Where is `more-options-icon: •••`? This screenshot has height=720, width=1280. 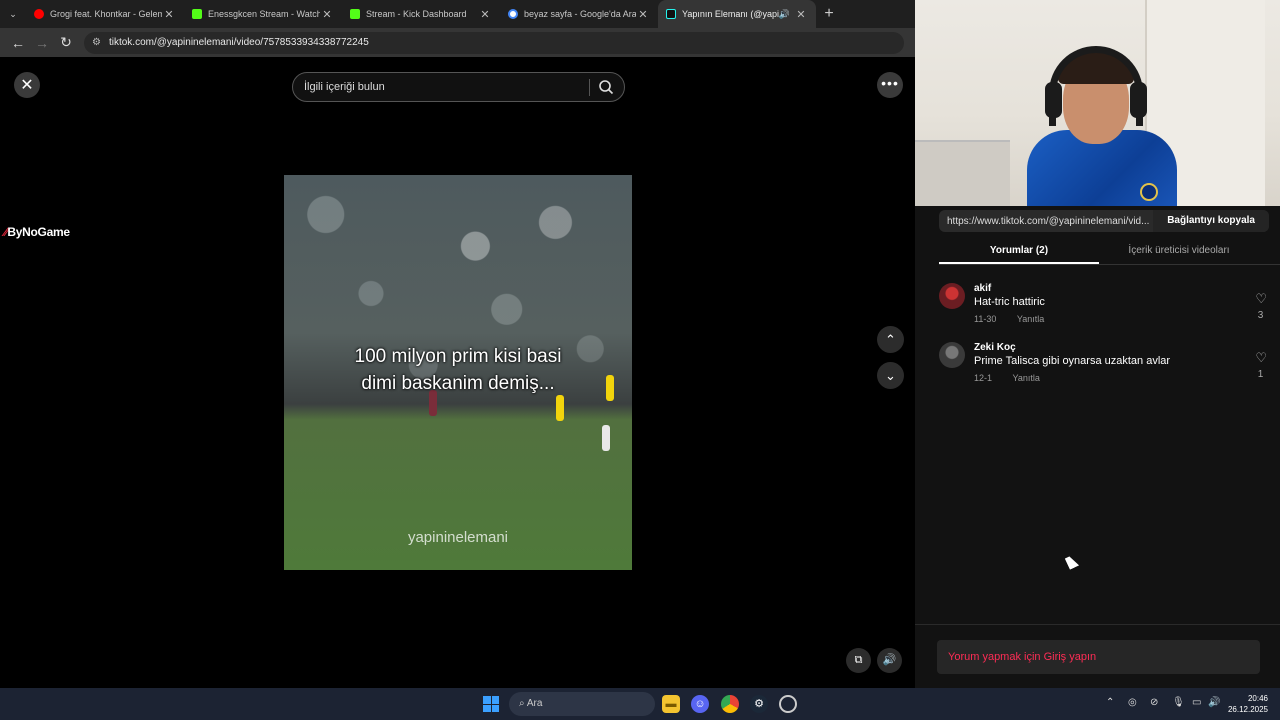 more-options-icon: ••• is located at coordinates (890, 85).